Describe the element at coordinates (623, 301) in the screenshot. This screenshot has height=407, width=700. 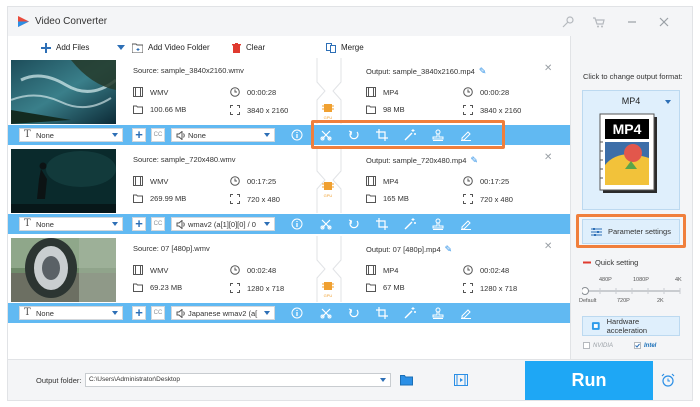
I see `quality-720p: 720P` at that location.